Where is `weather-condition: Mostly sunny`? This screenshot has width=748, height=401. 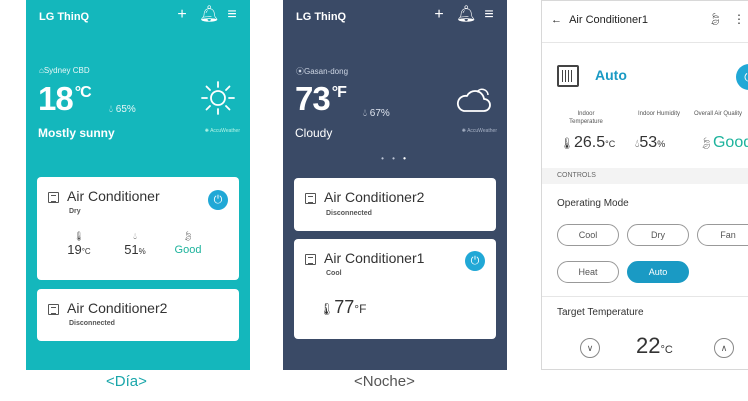 weather-condition: Mostly sunny is located at coordinates (76, 133).